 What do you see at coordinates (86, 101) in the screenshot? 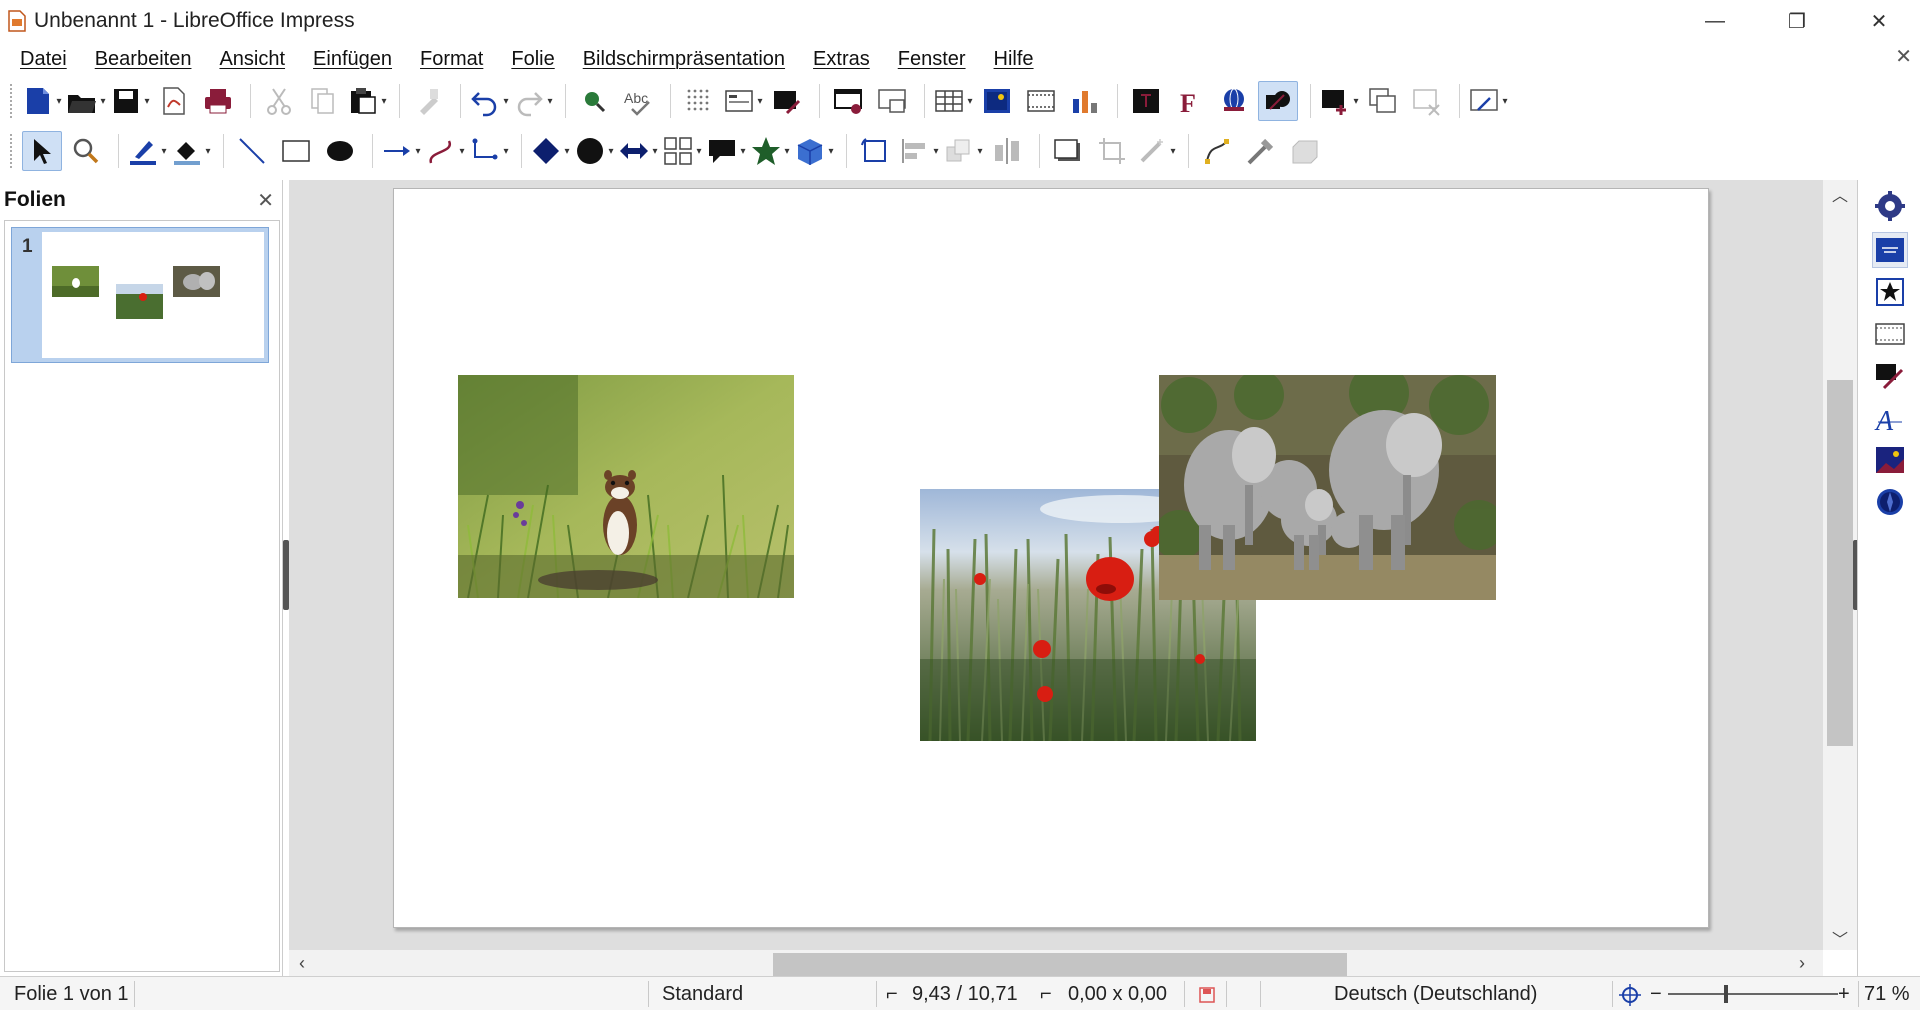
I see `open-icon: ▾` at bounding box center [86, 101].